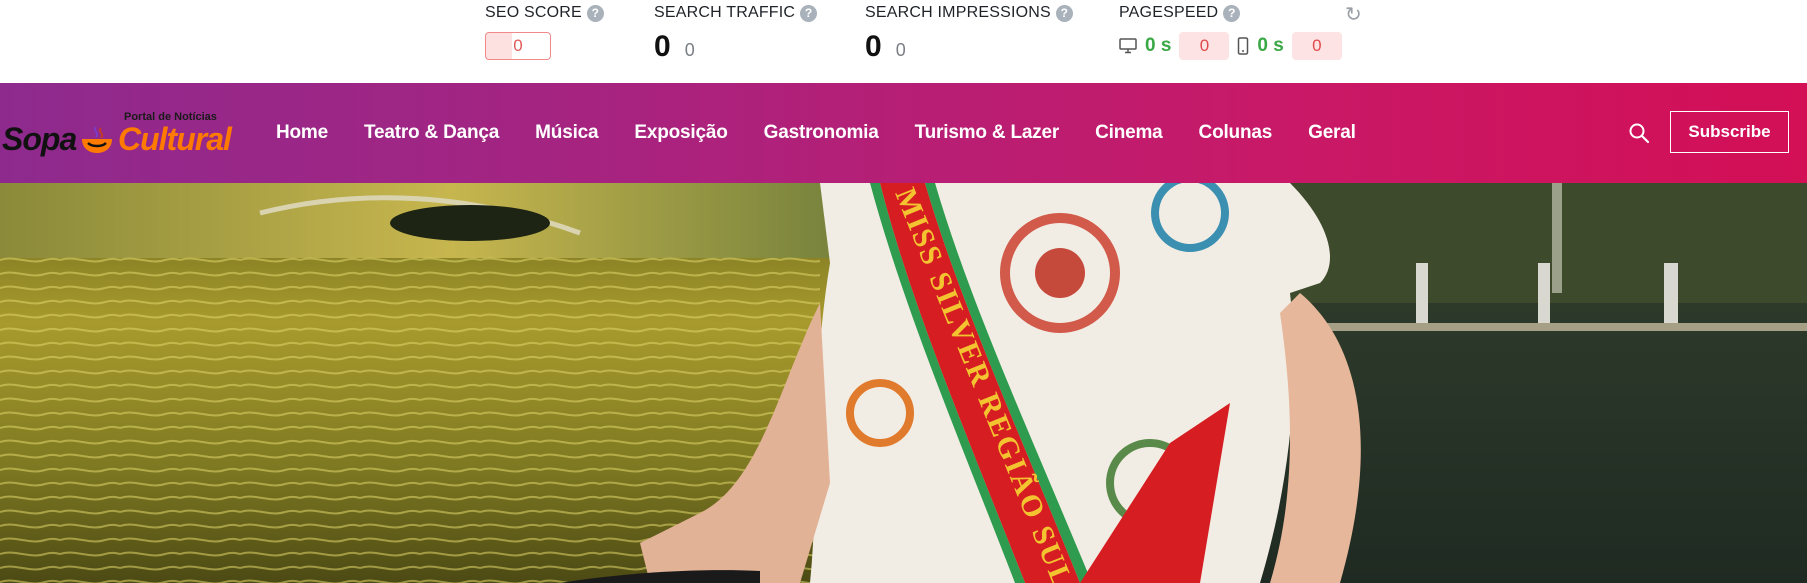 Image resolution: width=1807 pixels, height=583 pixels. Describe the element at coordinates (566, 133) in the screenshot. I see `nav-item-musica: Música` at that location.